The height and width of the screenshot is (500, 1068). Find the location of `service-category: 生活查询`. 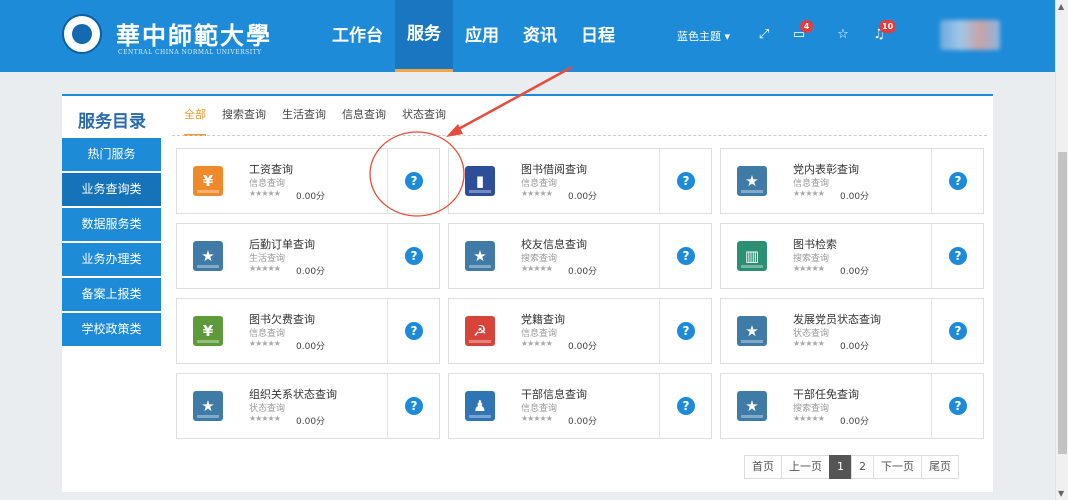

service-category: 生活查询 is located at coordinates (267, 259).